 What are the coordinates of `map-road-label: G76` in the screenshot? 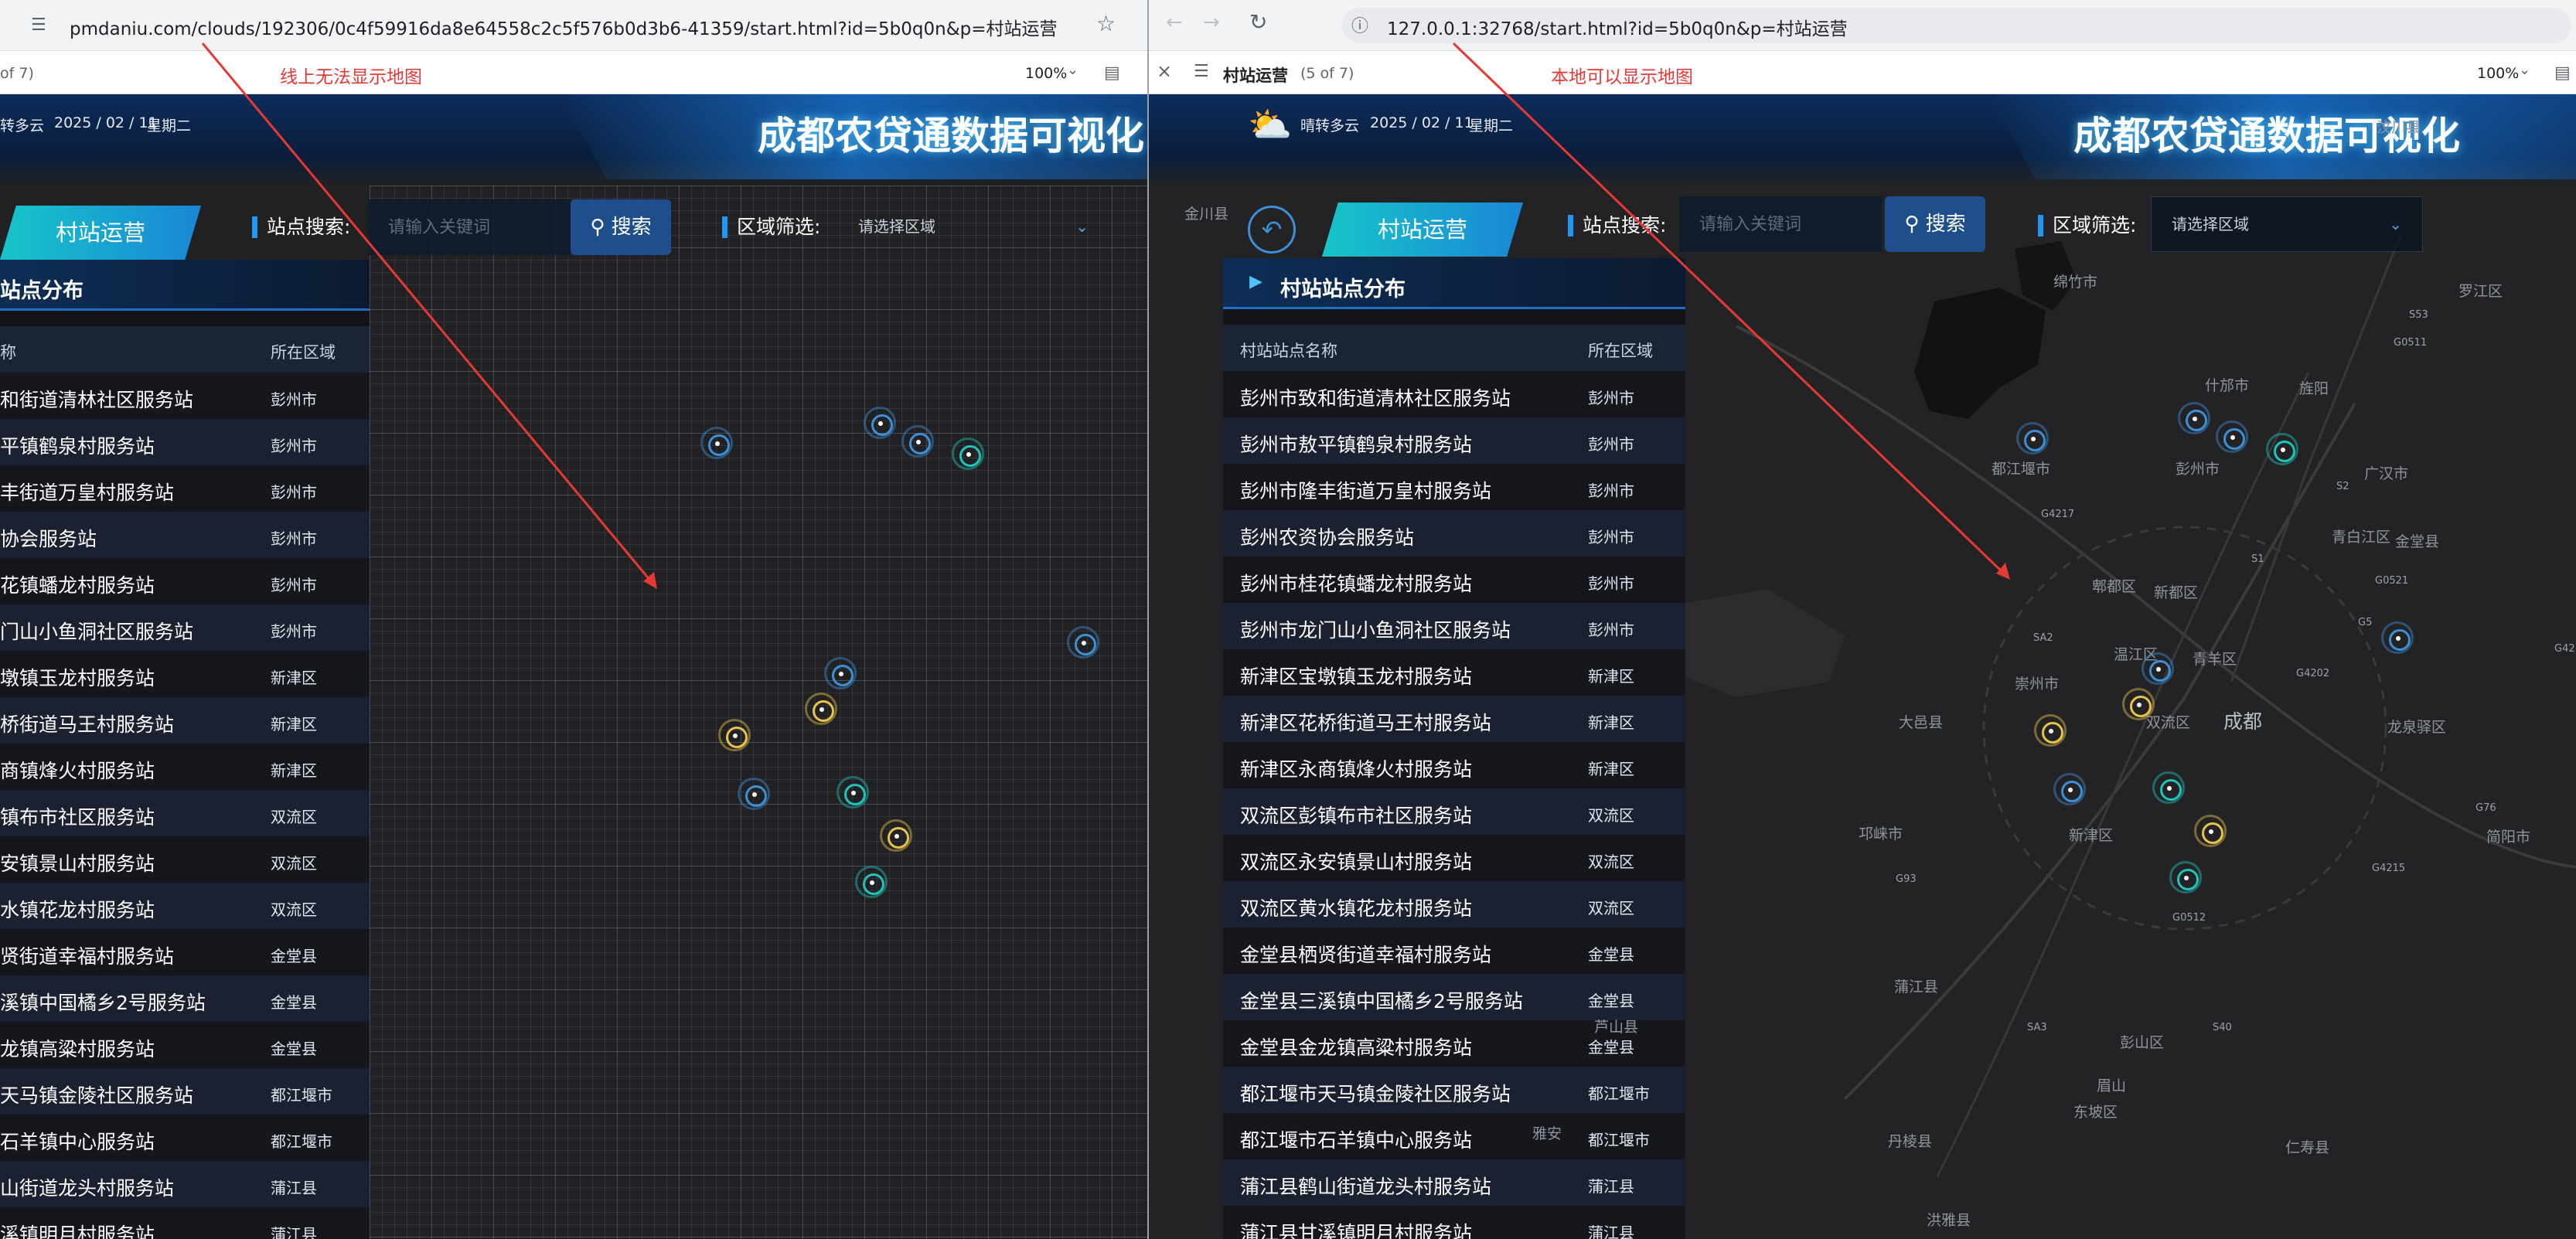 It's located at (2485, 808).